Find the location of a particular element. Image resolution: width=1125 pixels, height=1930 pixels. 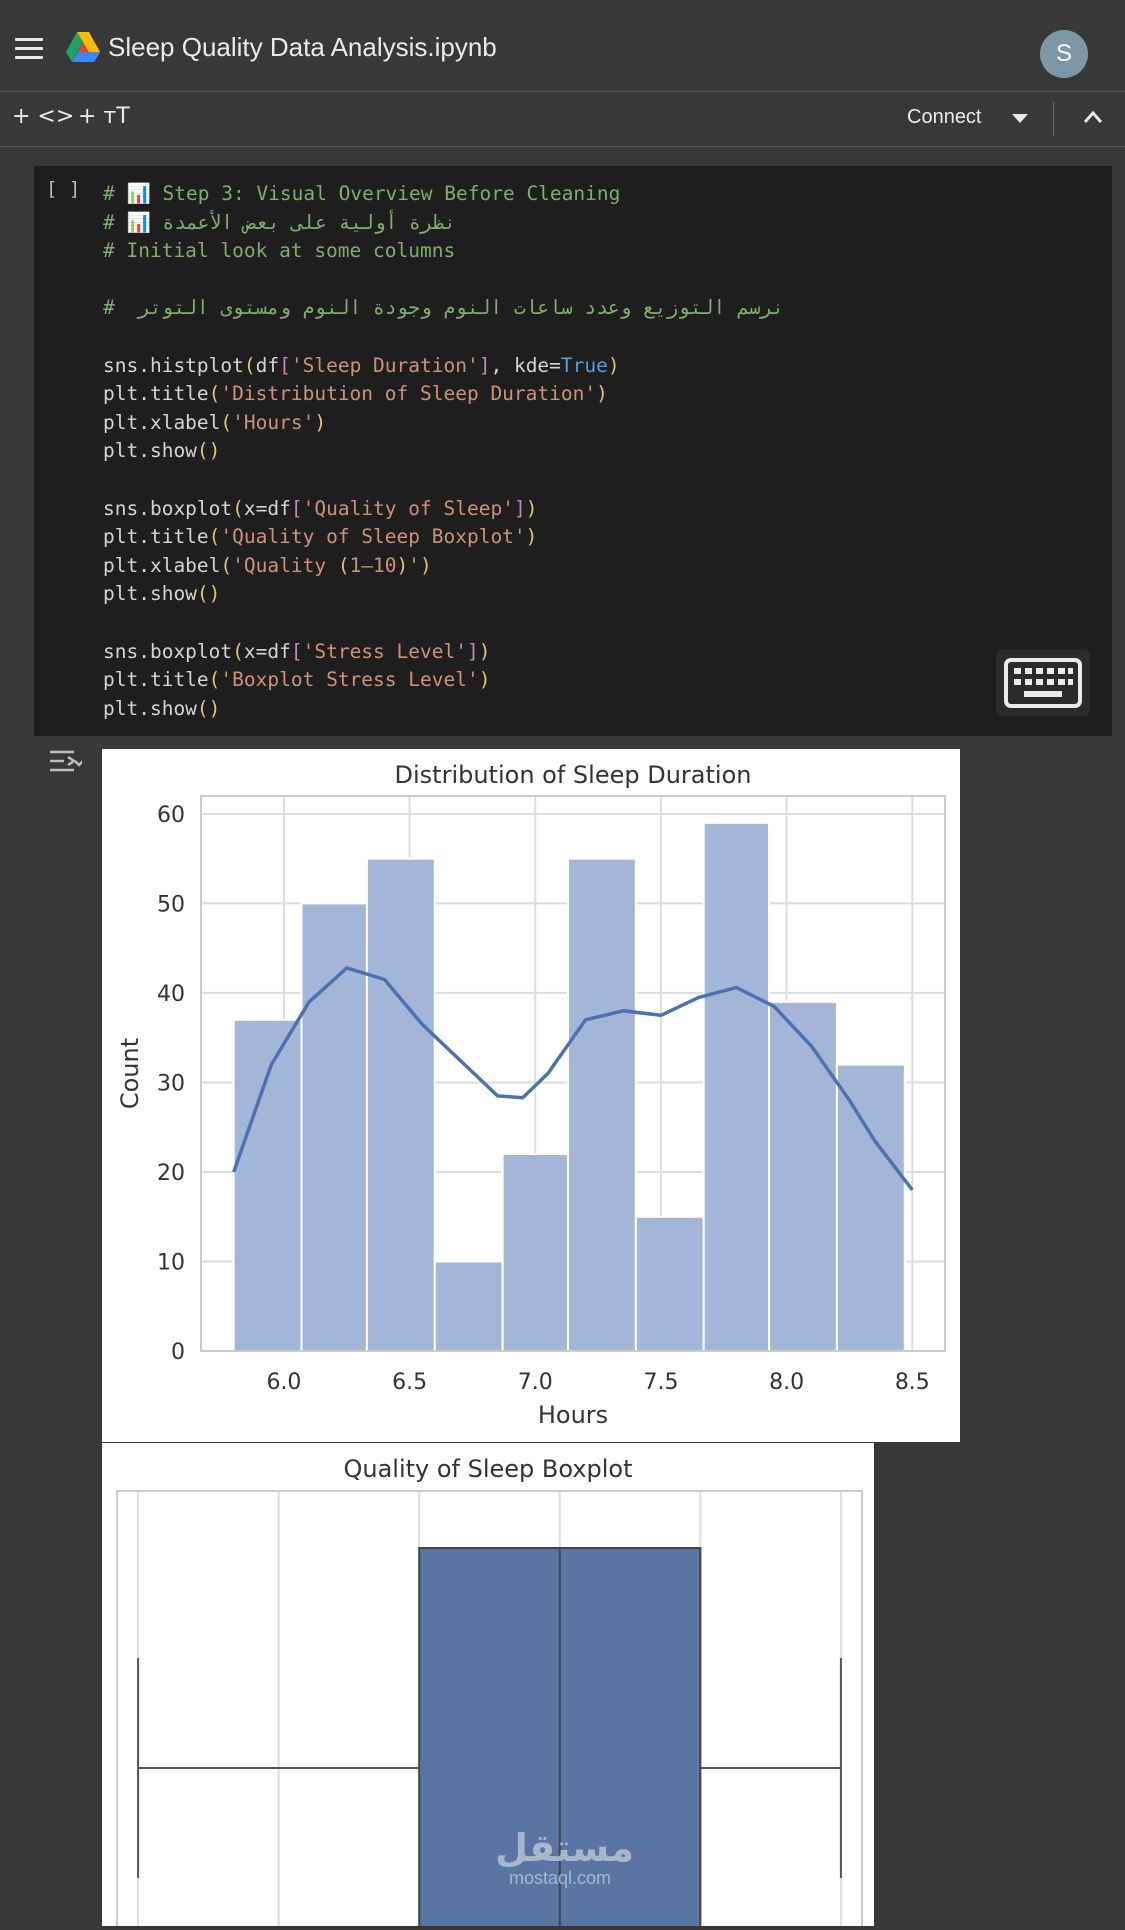

keyboard-icon is located at coordinates (1043, 683).